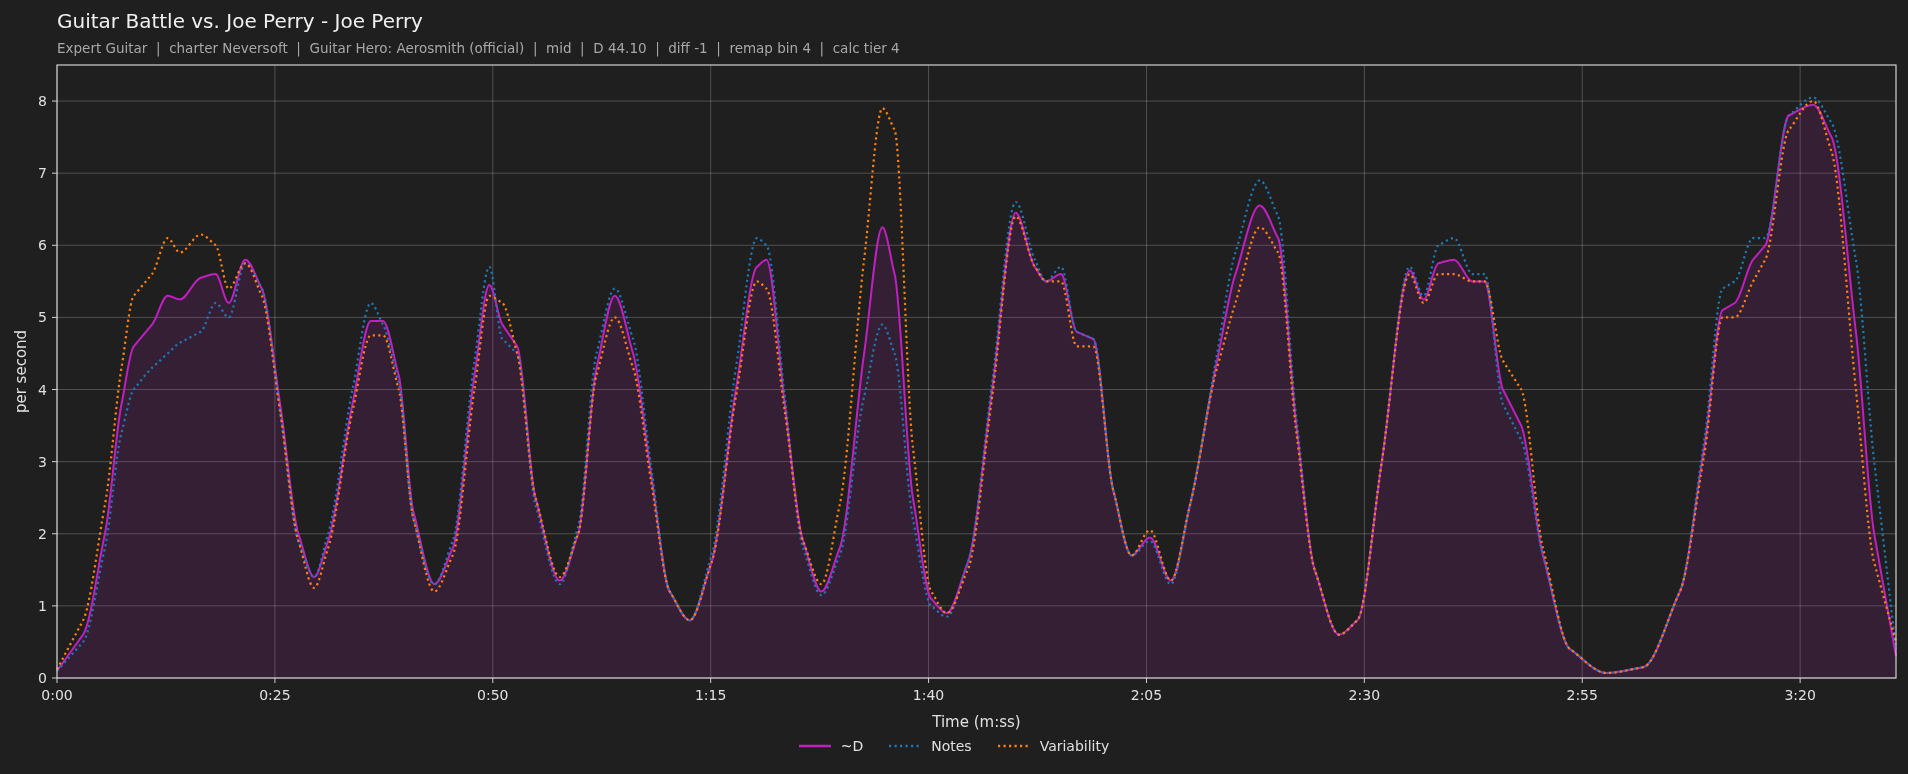 The height and width of the screenshot is (774, 1908). Describe the element at coordinates (493, 695) in the screenshot. I see `x-tick-label: 0:50` at that location.